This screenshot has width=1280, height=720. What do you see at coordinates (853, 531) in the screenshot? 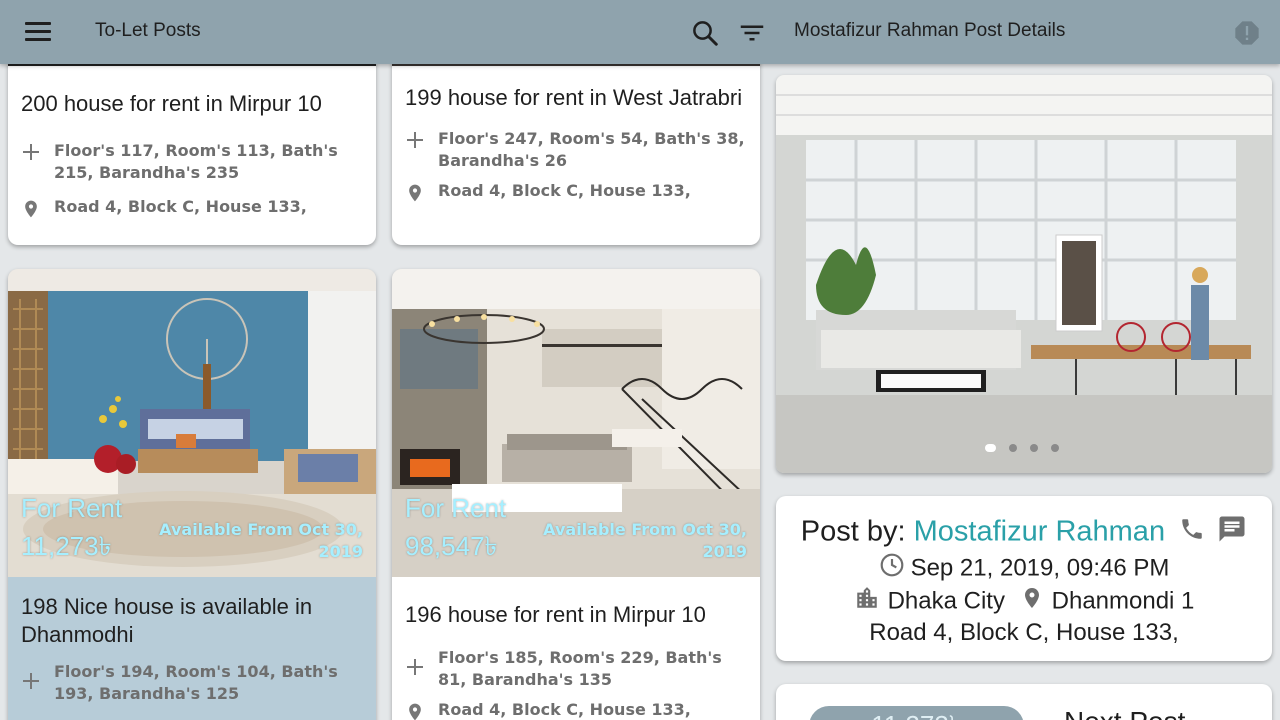
I see `post-by-label: Post by:` at bounding box center [853, 531].